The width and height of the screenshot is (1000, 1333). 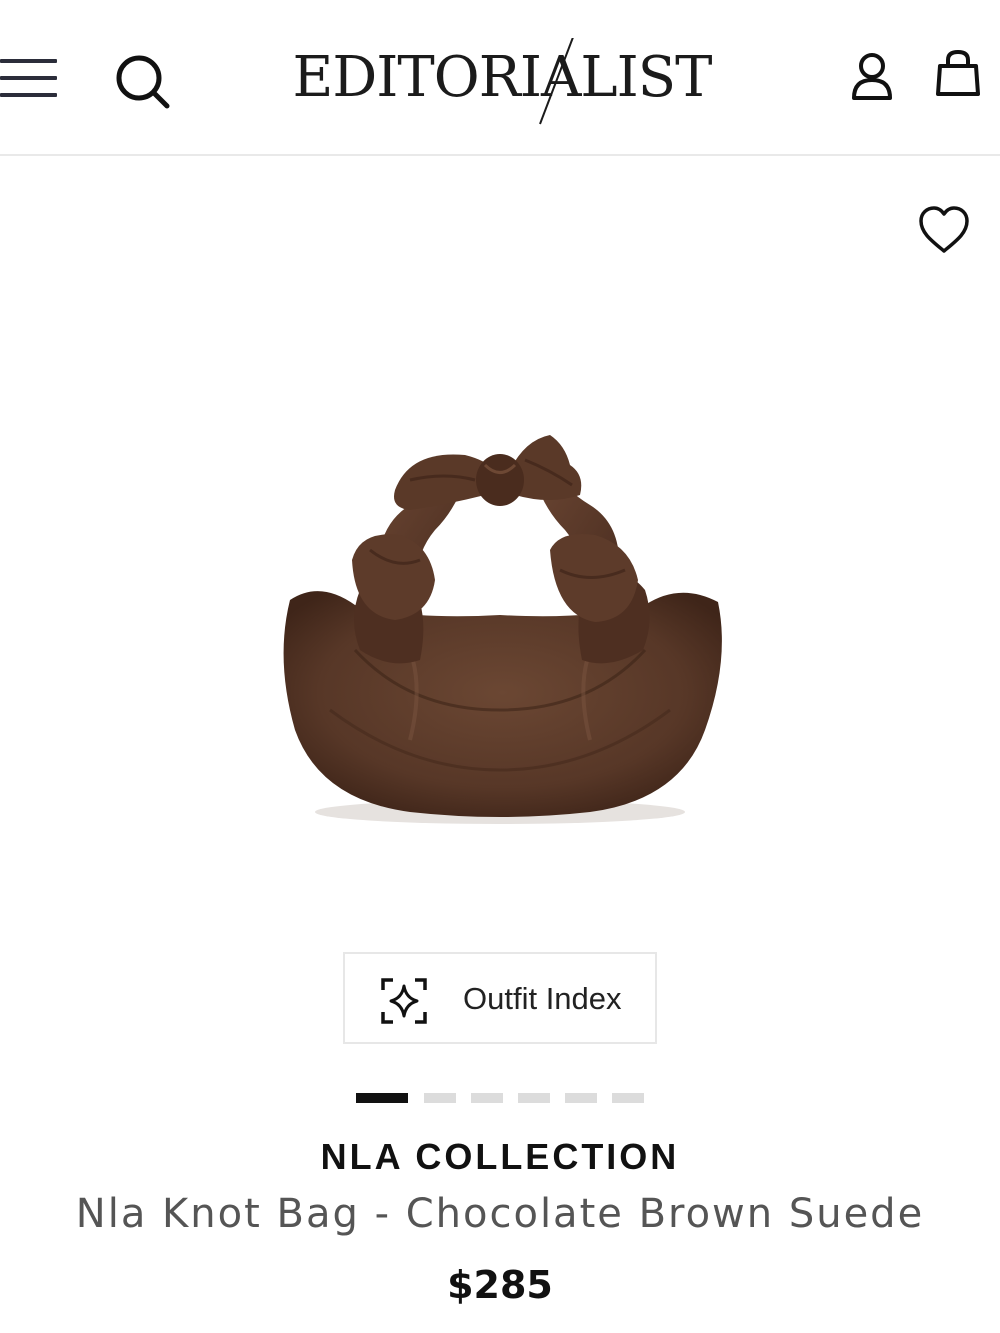 What do you see at coordinates (958, 74) in the screenshot?
I see `shopping-bag-icon` at bounding box center [958, 74].